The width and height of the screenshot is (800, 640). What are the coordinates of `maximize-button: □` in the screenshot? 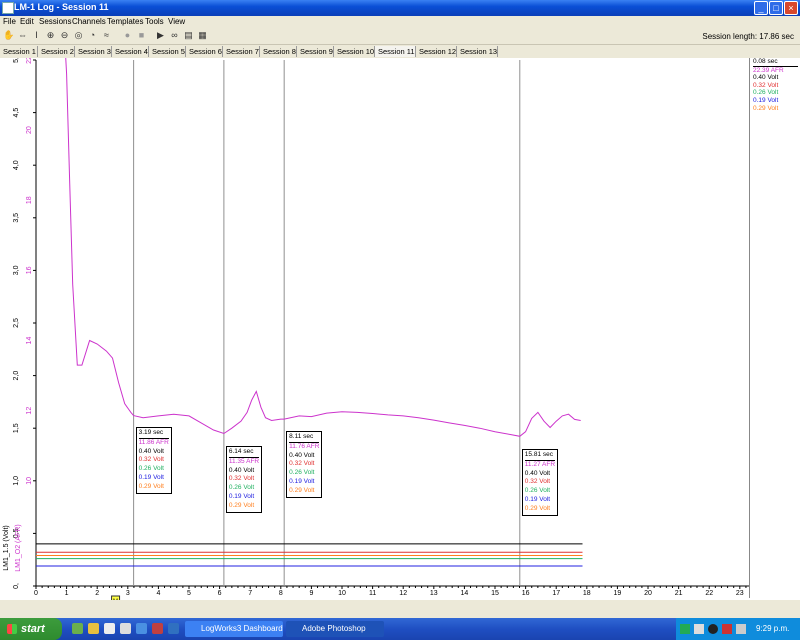 It's located at (776, 8).